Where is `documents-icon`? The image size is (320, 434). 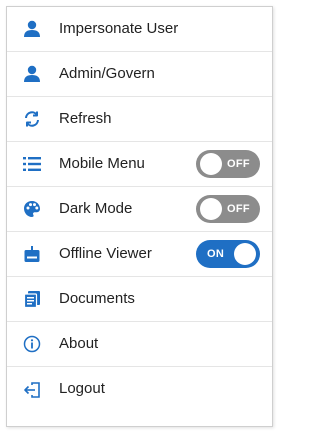
documents-icon is located at coordinates (32, 299).